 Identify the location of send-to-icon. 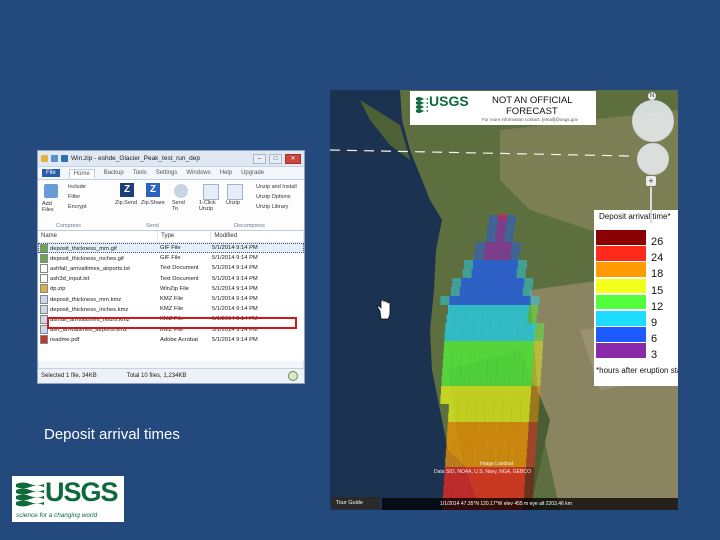
(181, 191).